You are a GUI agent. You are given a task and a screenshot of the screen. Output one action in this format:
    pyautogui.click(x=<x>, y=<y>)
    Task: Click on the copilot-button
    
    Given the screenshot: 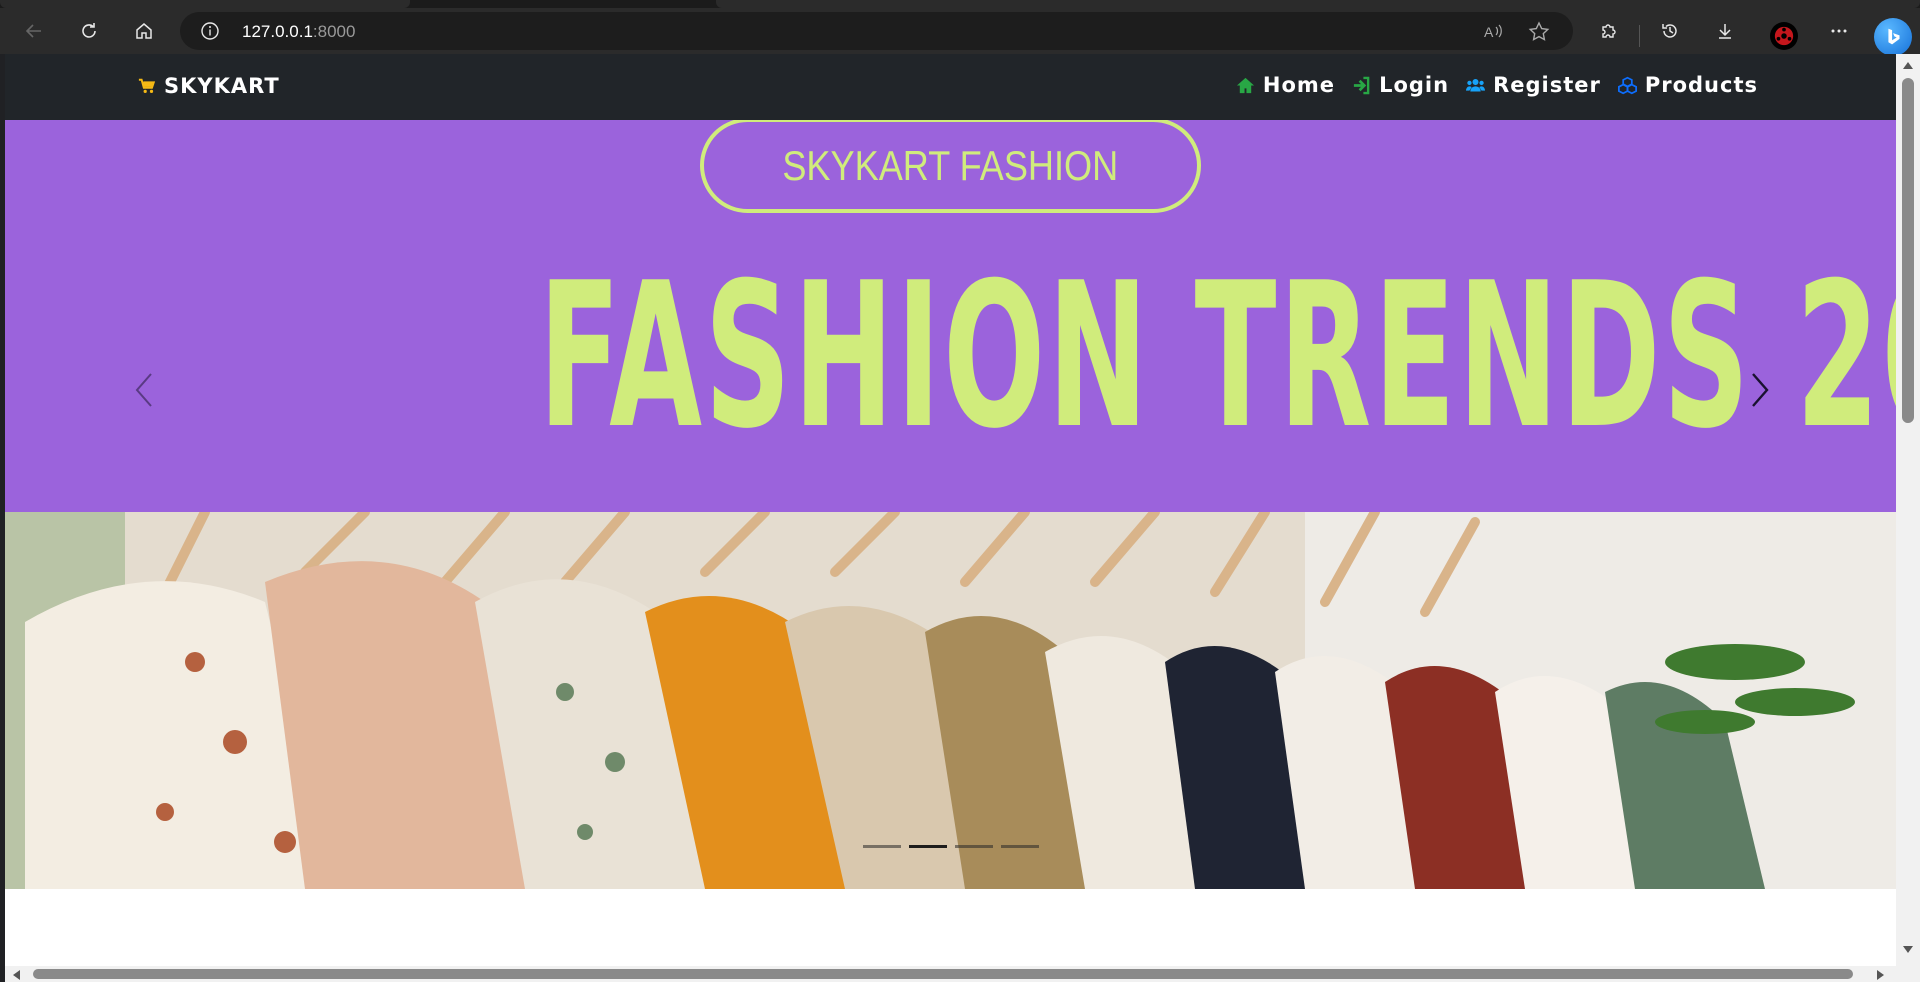 What is the action you would take?
    pyautogui.click(x=1893, y=37)
    